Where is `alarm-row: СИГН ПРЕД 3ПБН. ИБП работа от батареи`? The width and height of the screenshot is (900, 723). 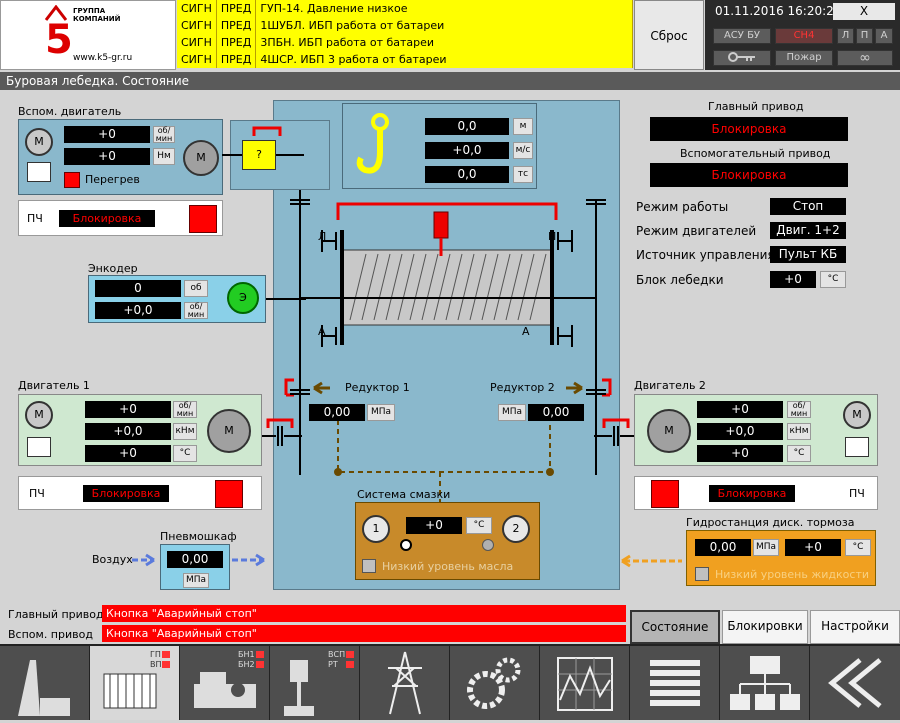 alarm-row: СИГН ПРЕД 3ПБН. ИБП работа от батареи is located at coordinates (405, 42).